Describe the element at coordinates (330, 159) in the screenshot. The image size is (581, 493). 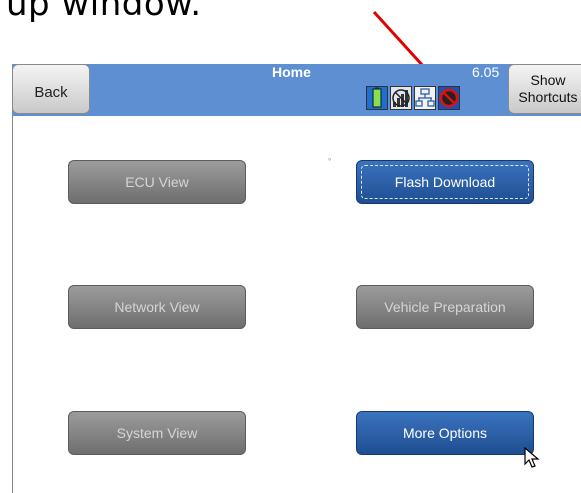
I see `stray-mark: ◦` at that location.